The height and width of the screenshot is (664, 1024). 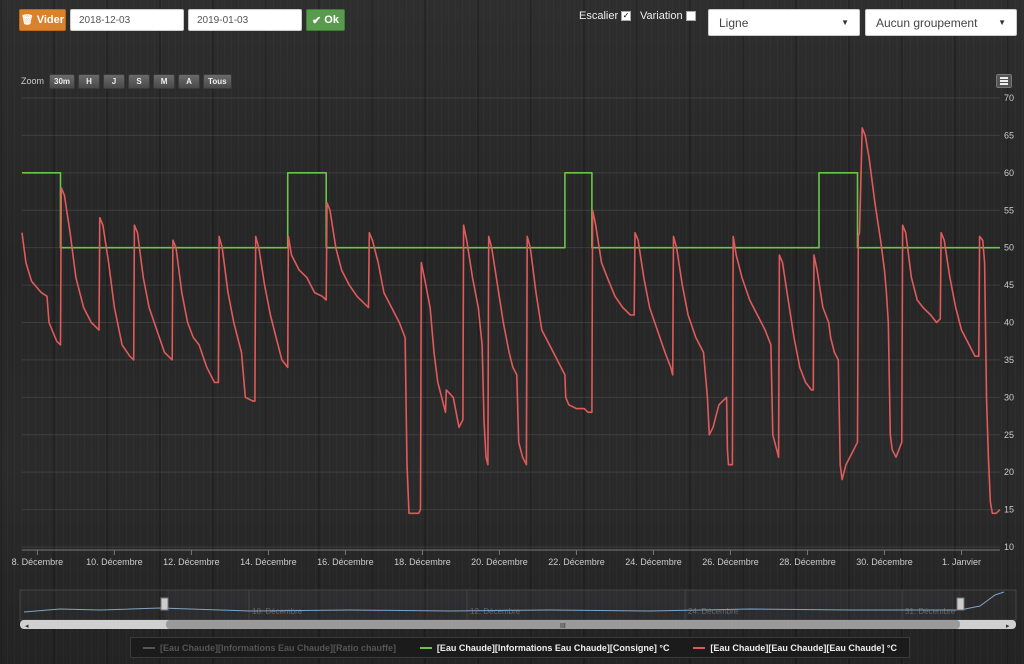 What do you see at coordinates (1009, 285) in the screenshot?
I see `y-tick-label: 45` at bounding box center [1009, 285].